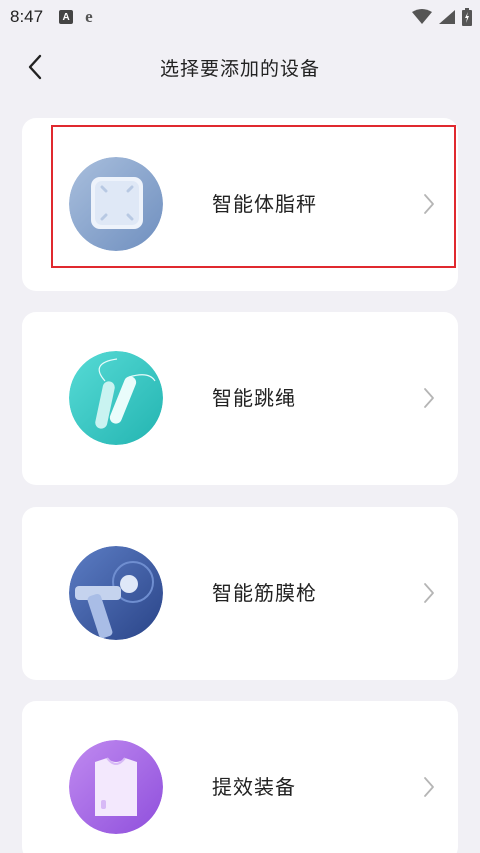 The width and height of the screenshot is (480, 853). I want to click on page-title: 选择要添加的设备, so click(239, 68).